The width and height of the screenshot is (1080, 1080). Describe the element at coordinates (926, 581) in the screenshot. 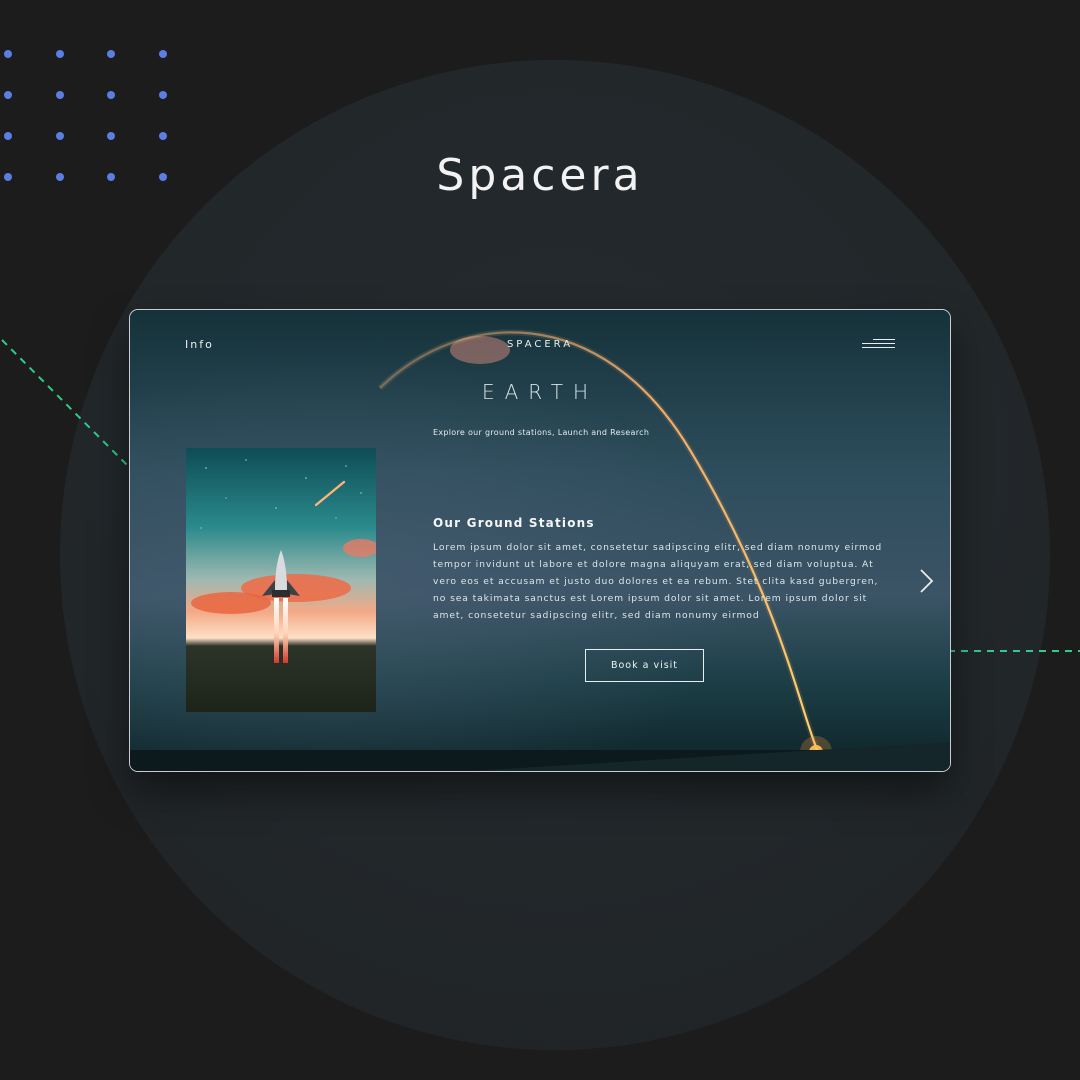

I see `chevron-right-icon` at that location.